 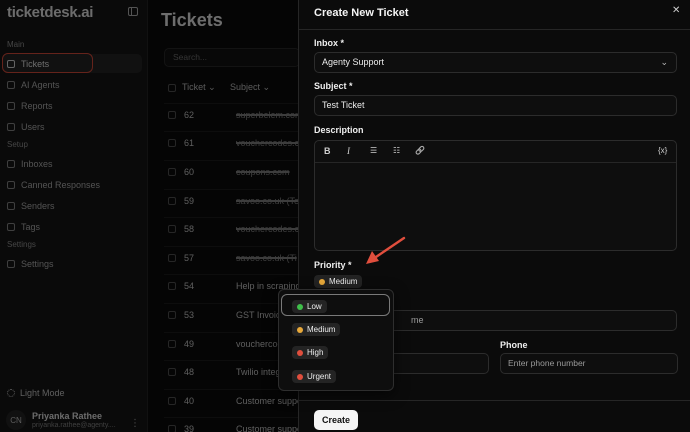 I want to click on inbox-icon, so click(x=11, y=63).